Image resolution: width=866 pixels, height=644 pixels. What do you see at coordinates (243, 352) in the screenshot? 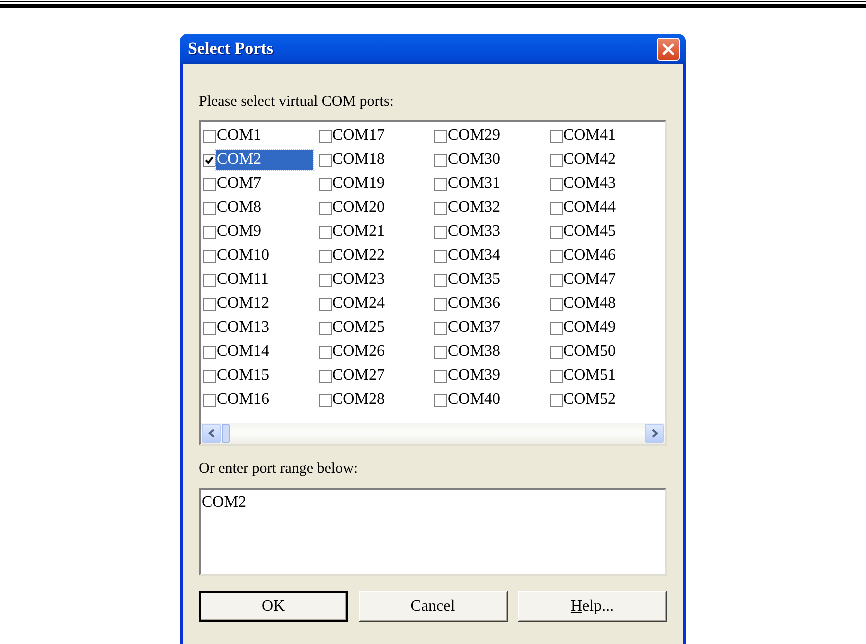
I see `port-item: COM14` at bounding box center [243, 352].